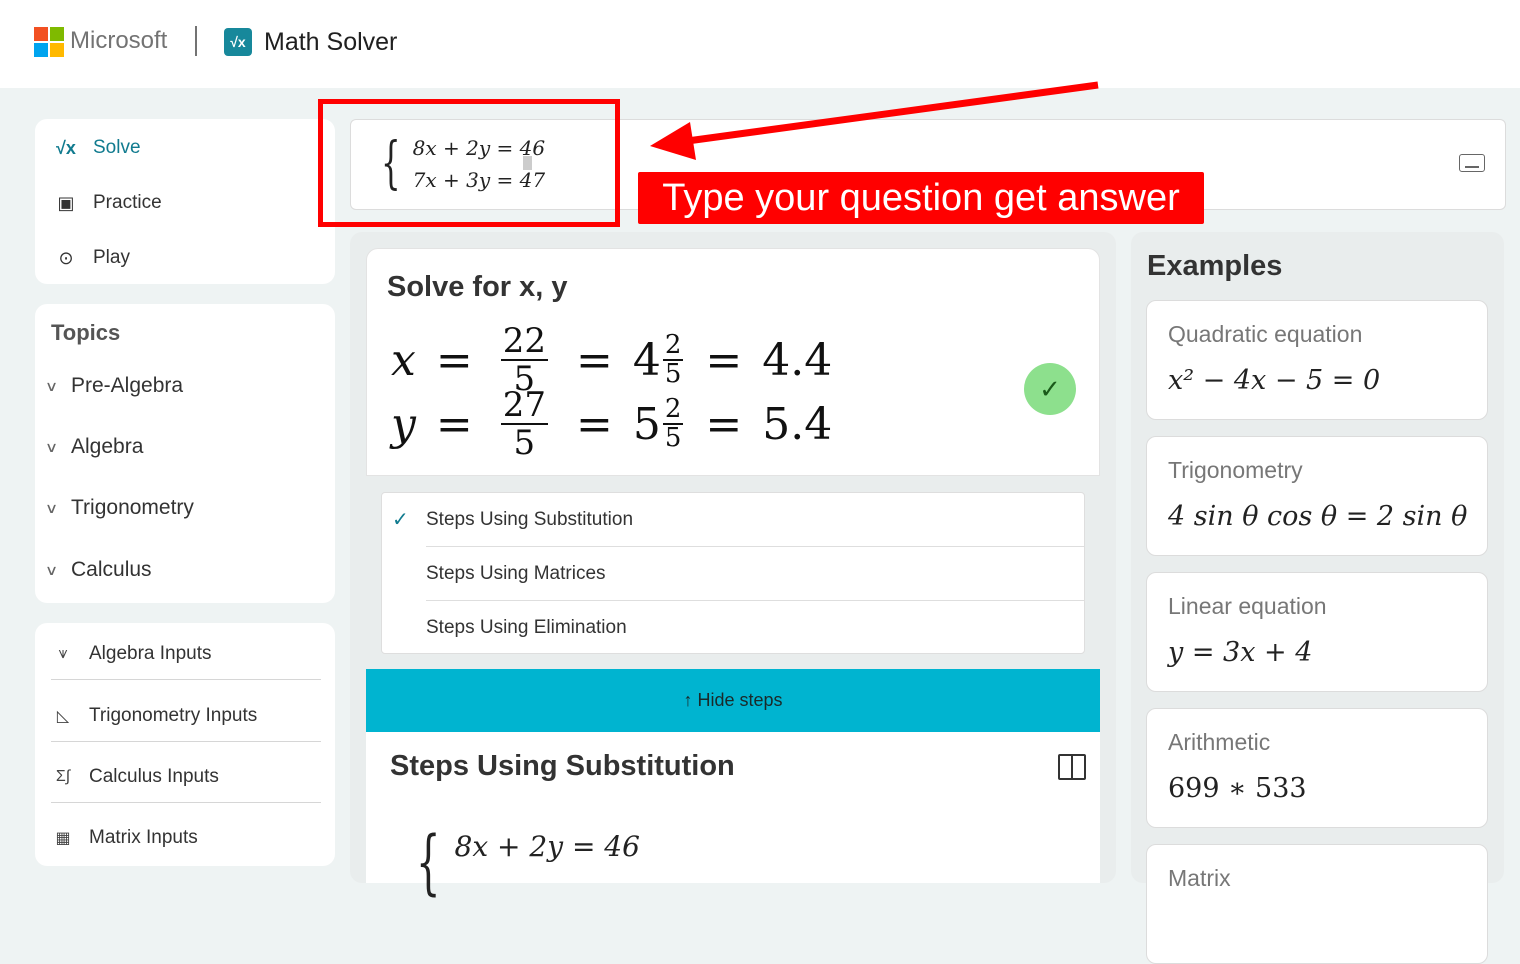  What do you see at coordinates (562, 766) in the screenshot?
I see `steps-title: Steps Using Substitution` at bounding box center [562, 766].